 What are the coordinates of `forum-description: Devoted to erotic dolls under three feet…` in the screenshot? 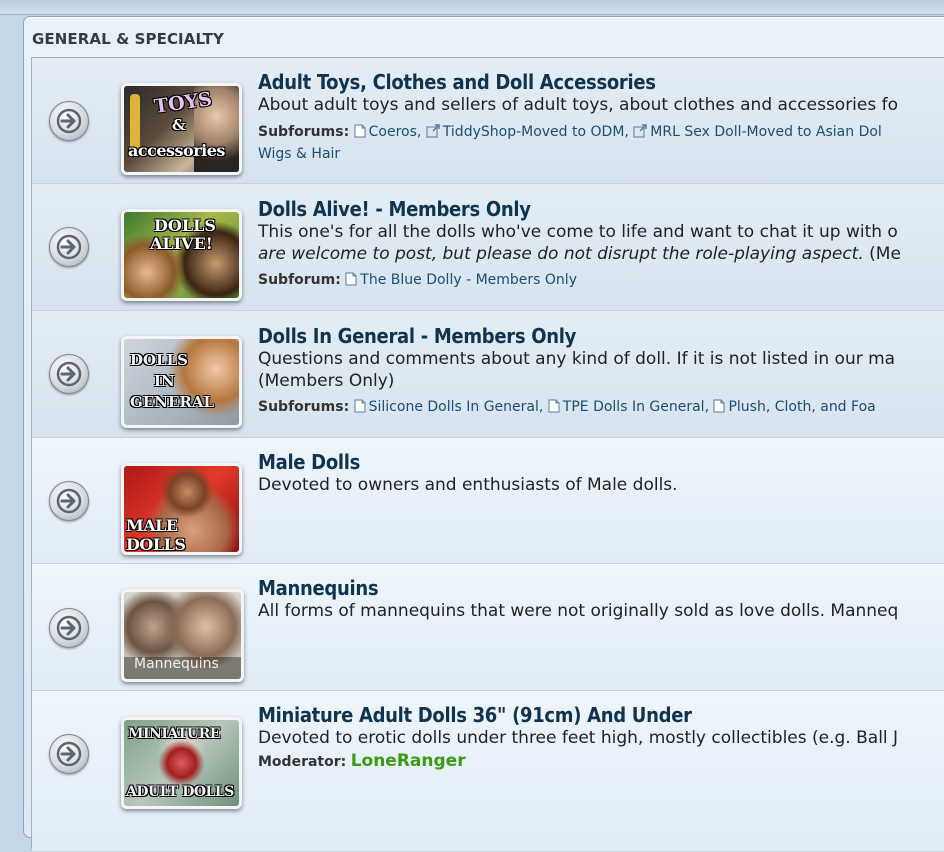 It's located at (578, 738).